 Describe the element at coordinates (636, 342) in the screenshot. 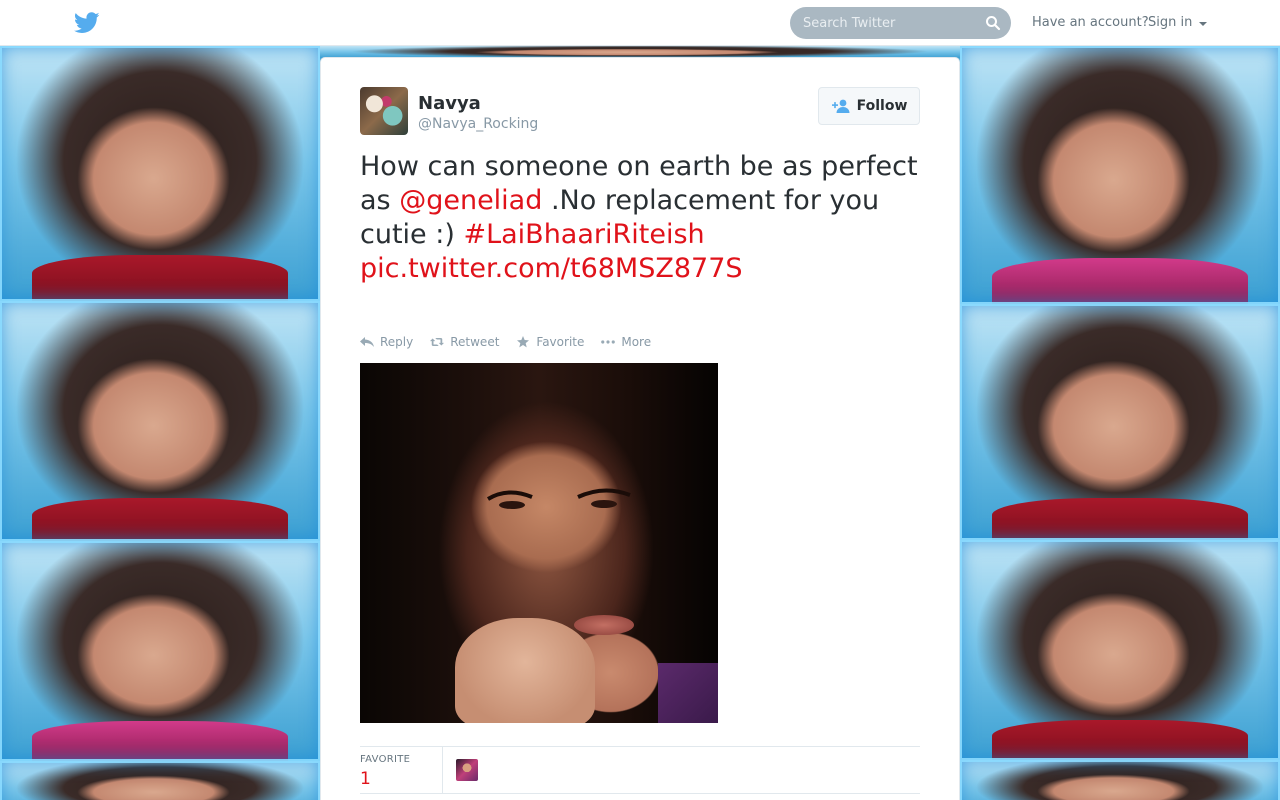

I see `more-label: More` at that location.